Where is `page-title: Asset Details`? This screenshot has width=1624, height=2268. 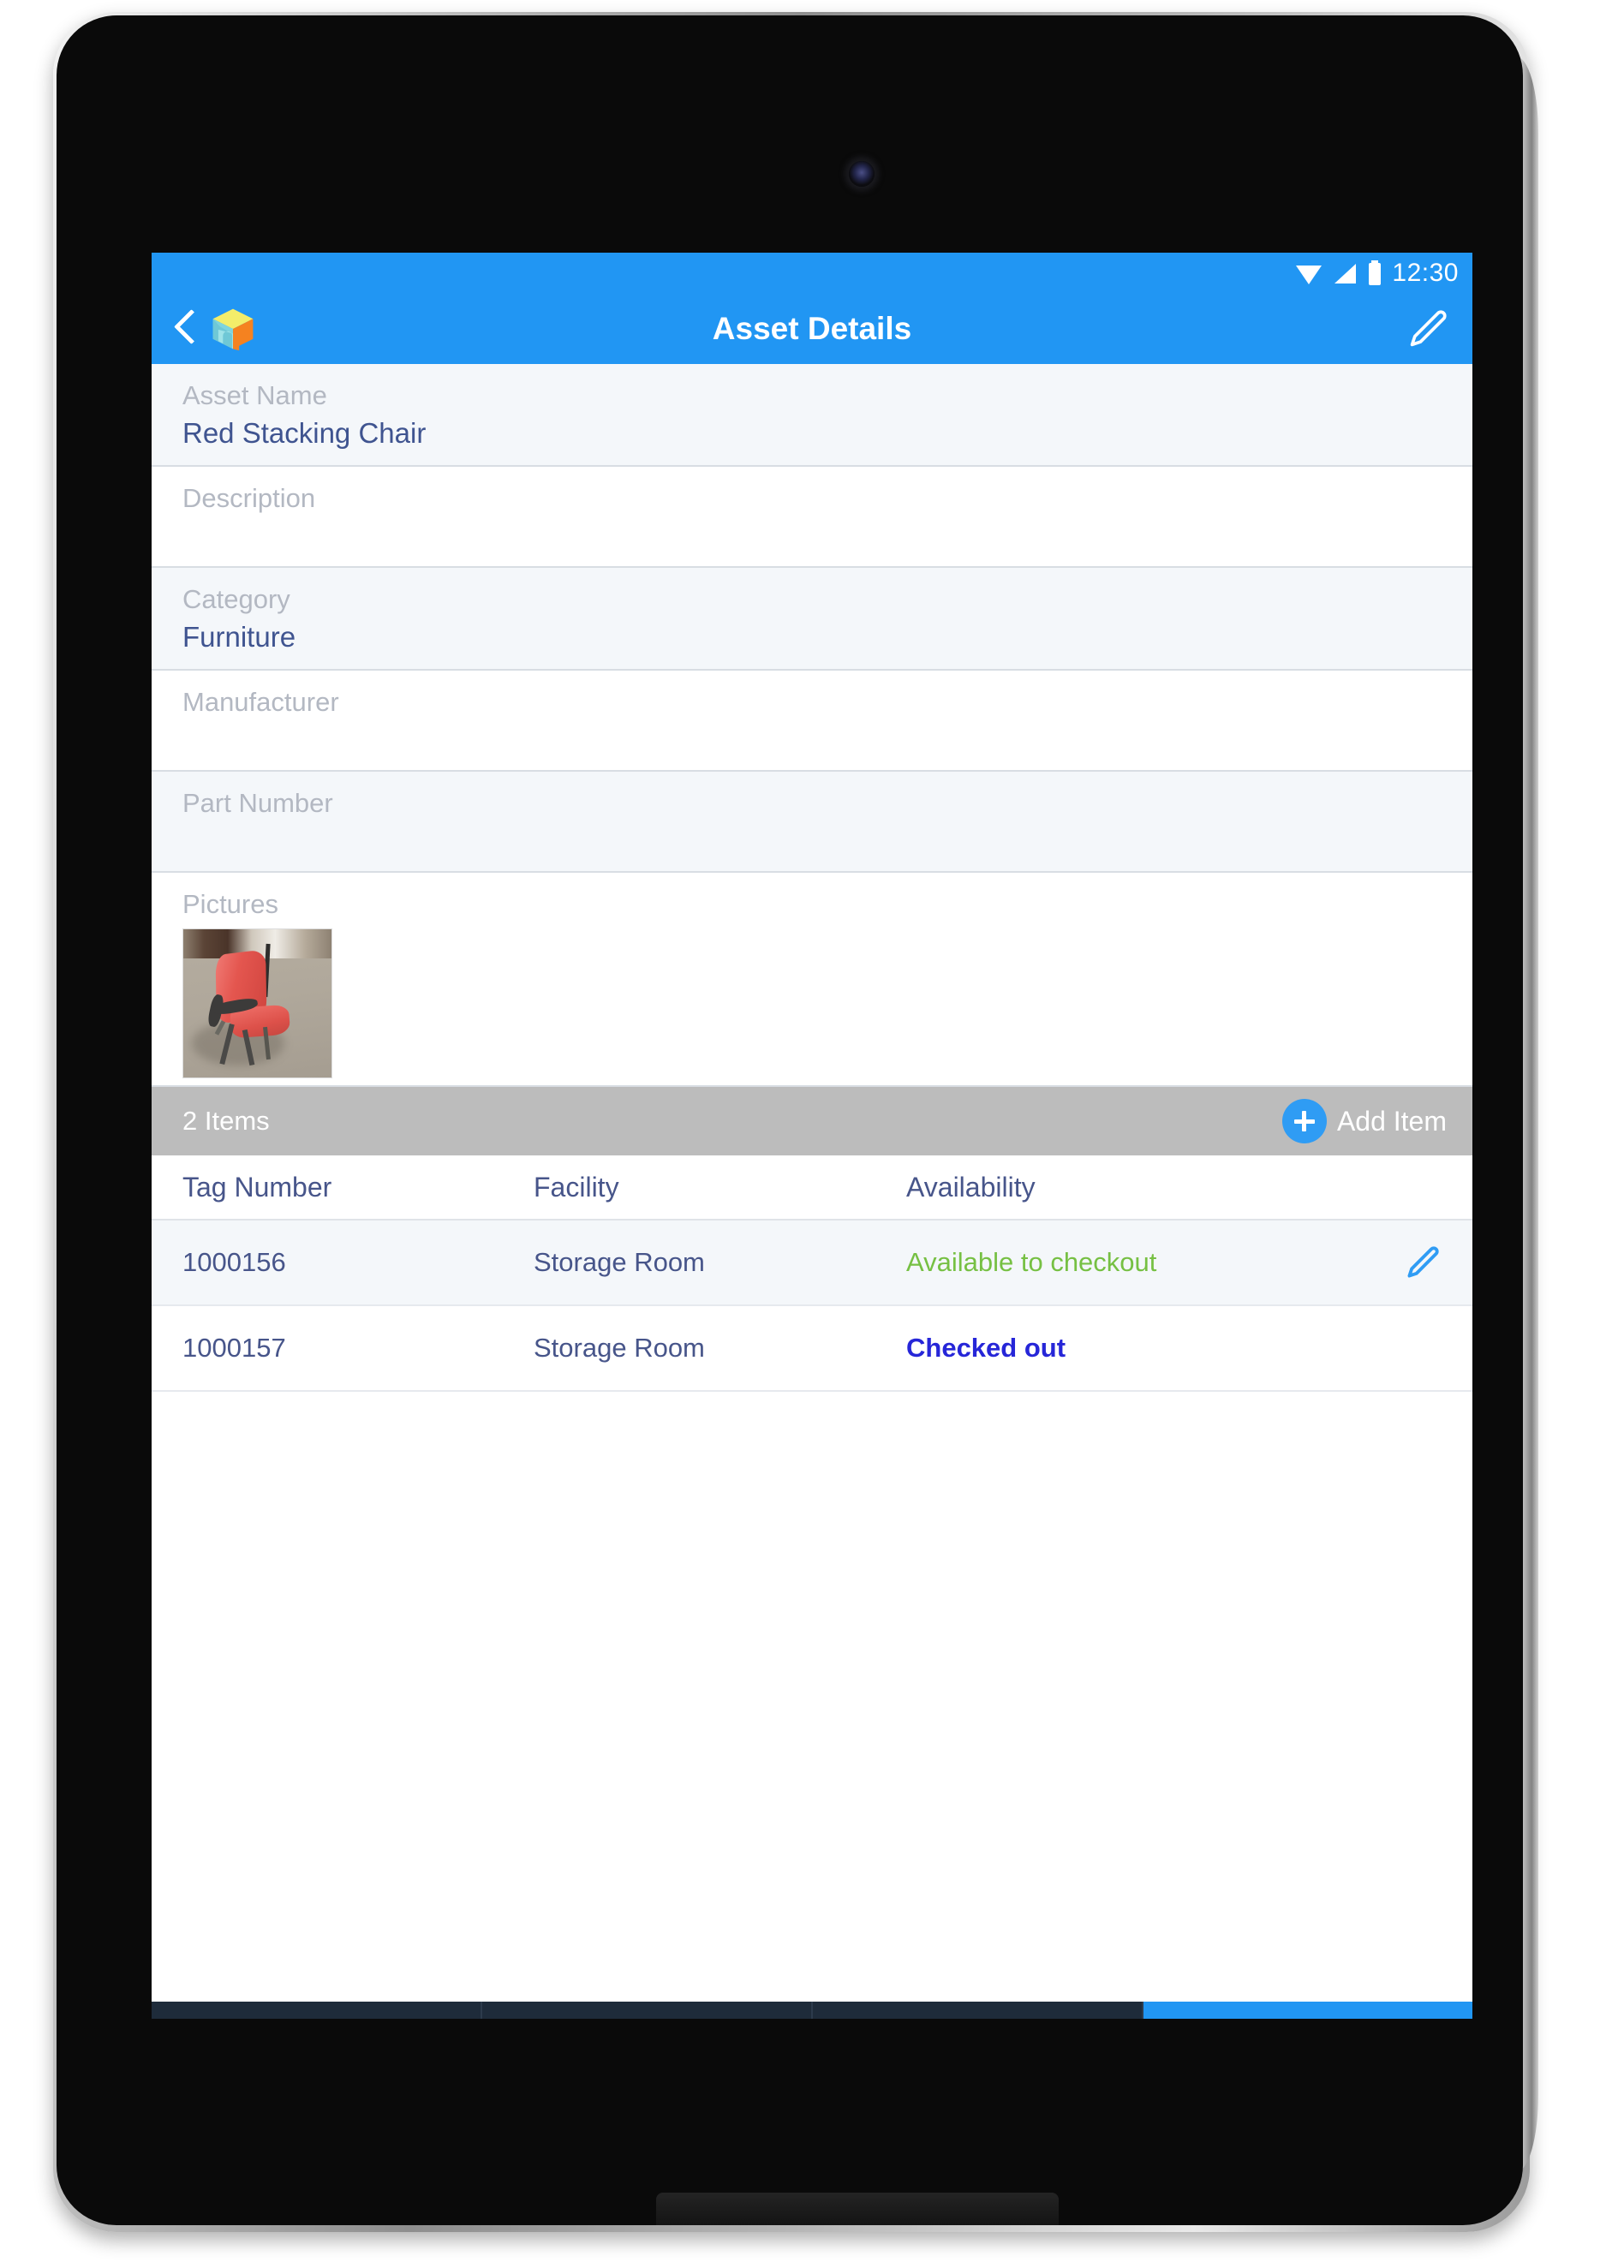
page-title: Asset Details is located at coordinates (812, 328).